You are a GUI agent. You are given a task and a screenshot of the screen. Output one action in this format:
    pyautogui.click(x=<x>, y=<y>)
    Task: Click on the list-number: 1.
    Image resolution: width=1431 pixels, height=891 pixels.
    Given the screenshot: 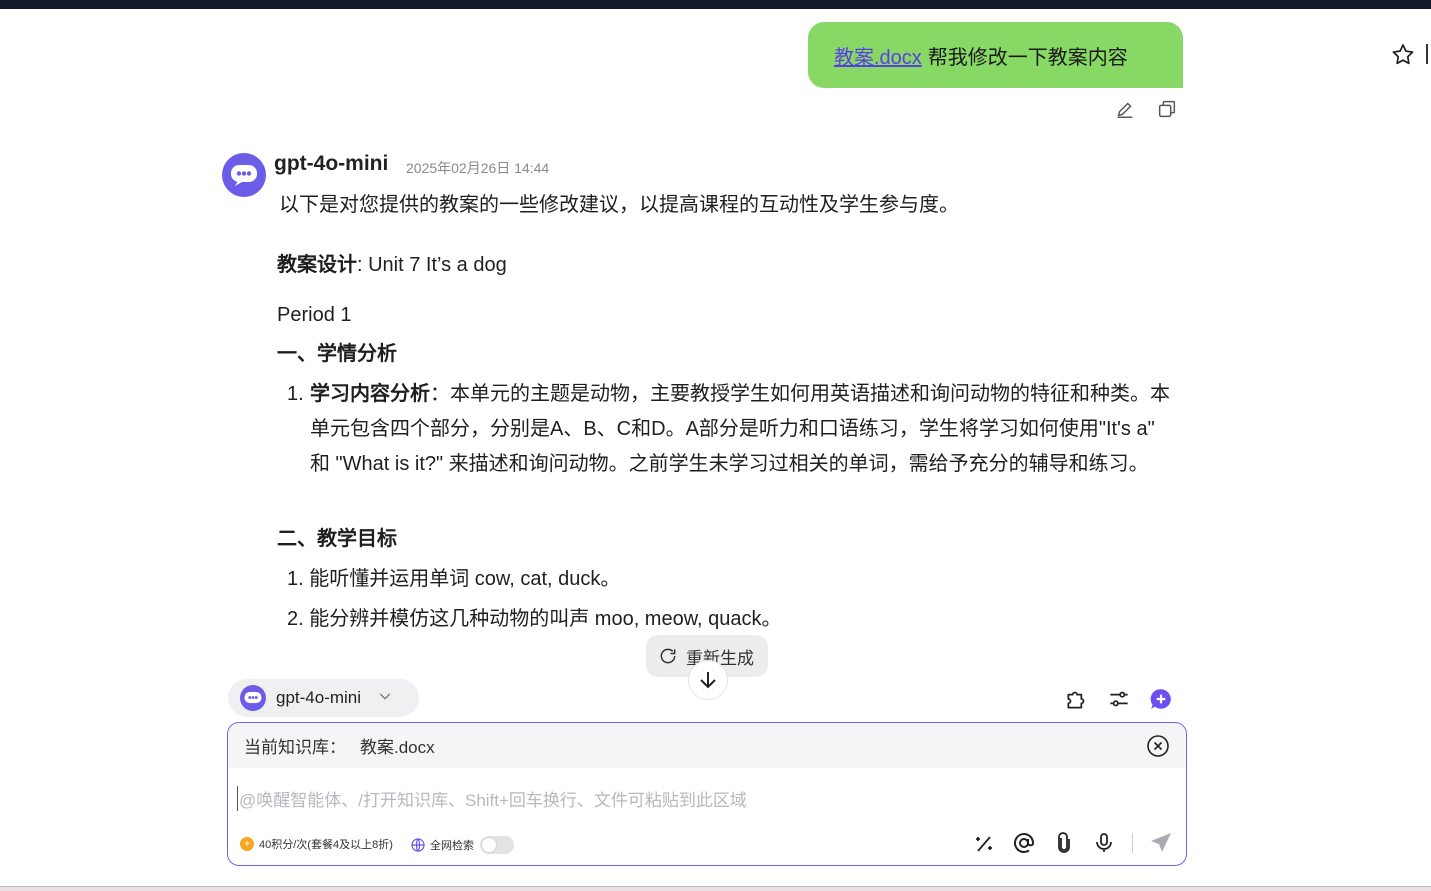 What is the action you would take?
    pyautogui.click(x=295, y=394)
    